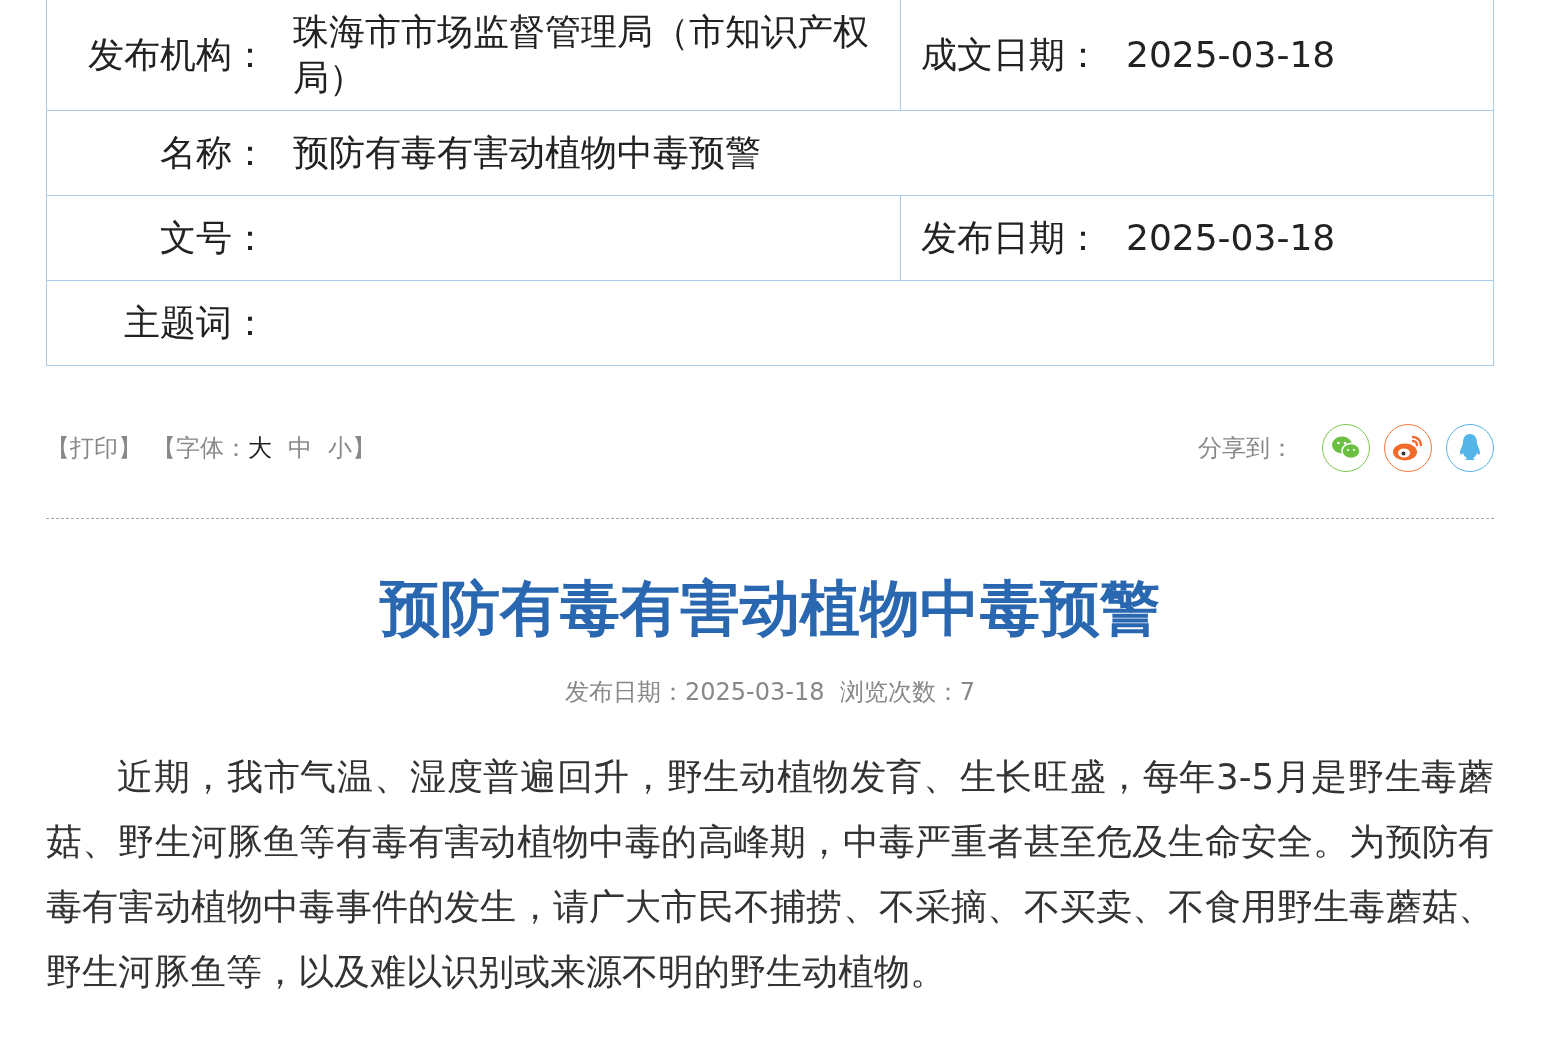 The height and width of the screenshot is (1048, 1548). I want to click on article-title: 预防有毒有害动植物中毒预警, so click(769, 608).